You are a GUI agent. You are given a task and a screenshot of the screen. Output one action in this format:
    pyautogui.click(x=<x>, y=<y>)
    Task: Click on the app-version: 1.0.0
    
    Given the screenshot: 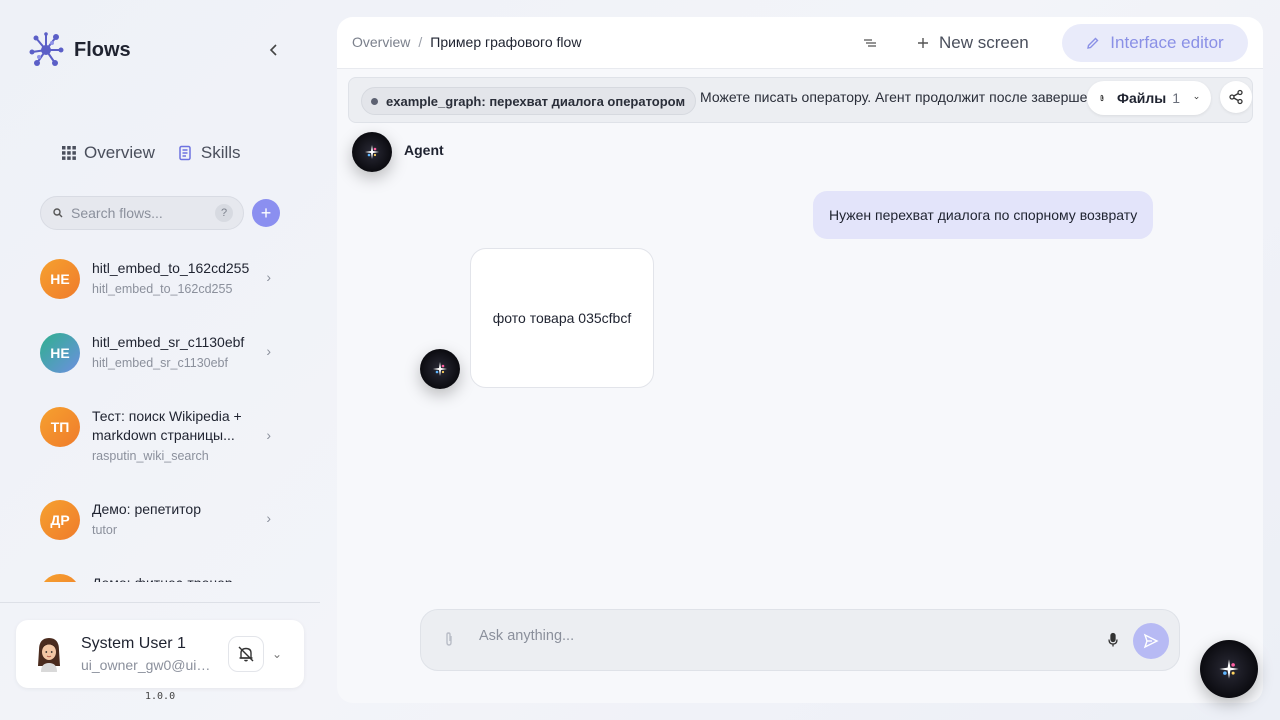 What is the action you would take?
    pyautogui.click(x=160, y=696)
    